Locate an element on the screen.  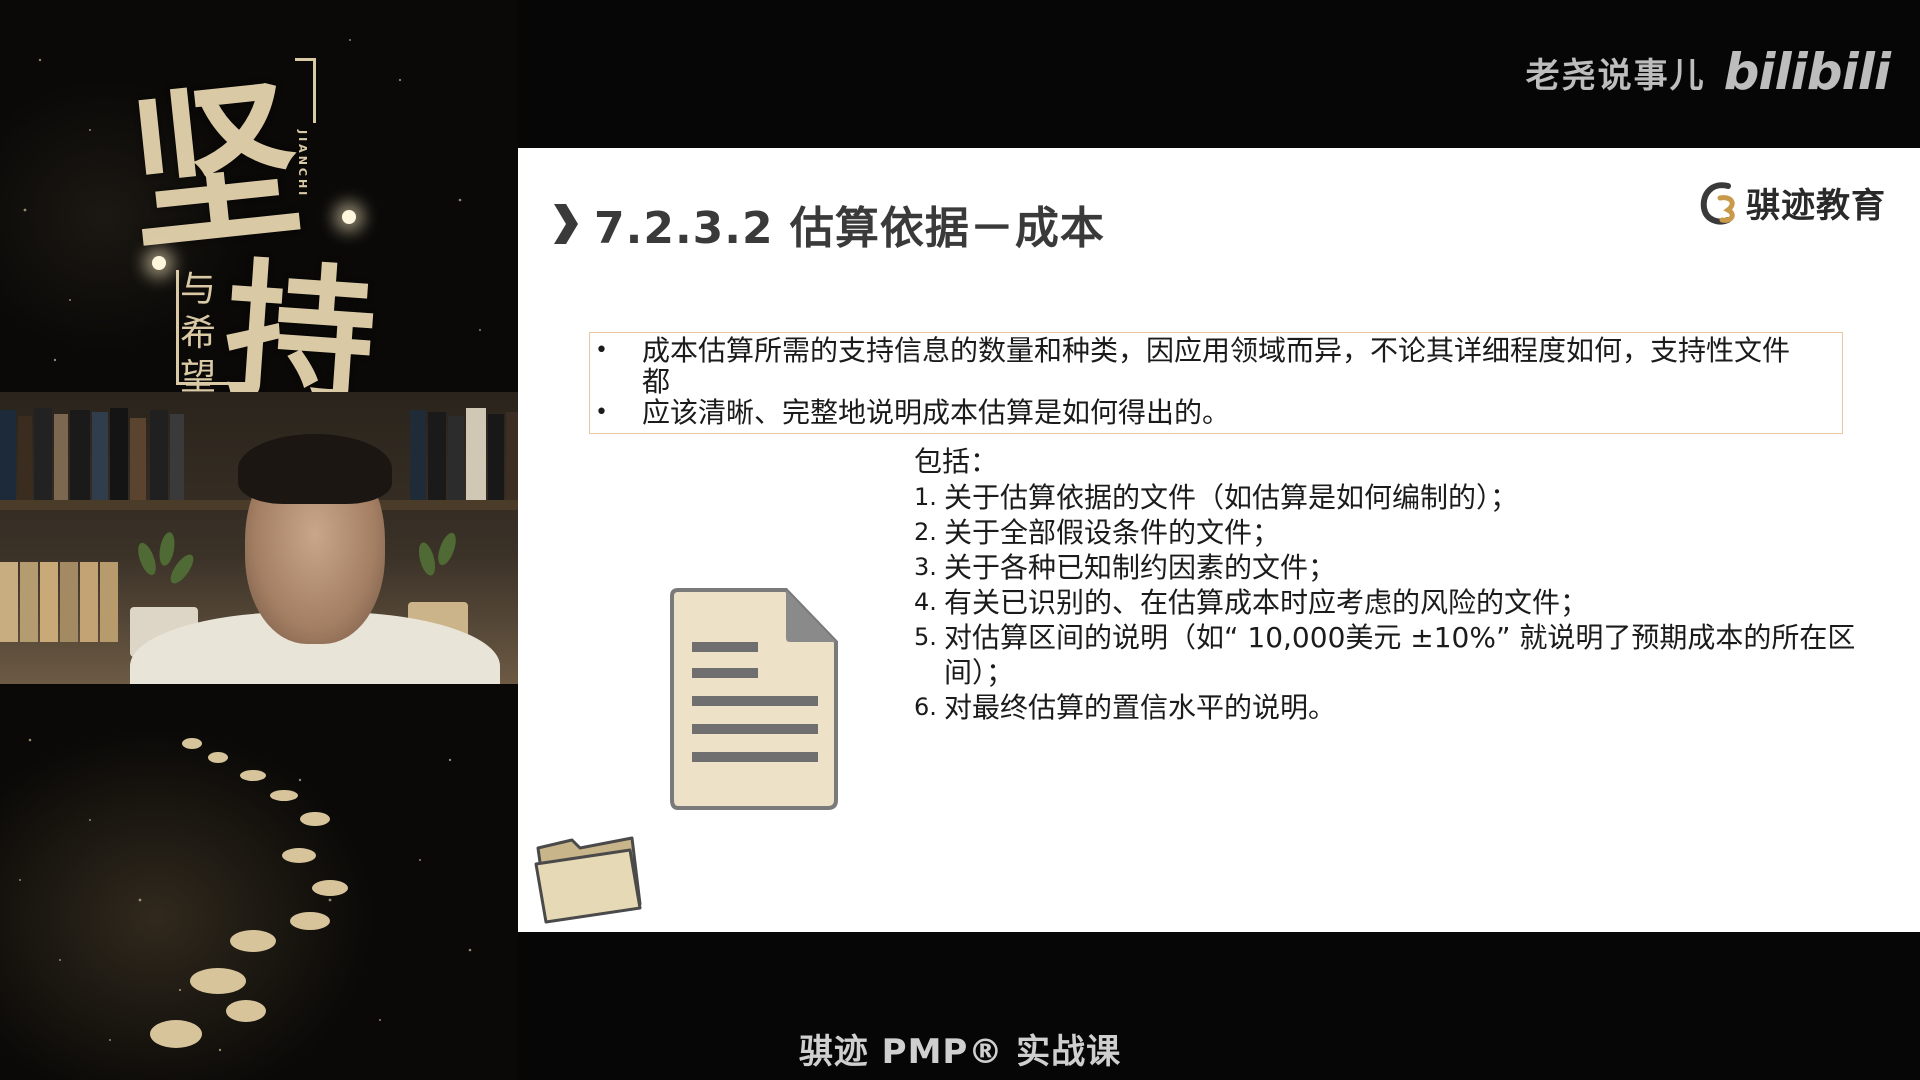
list-item-text: 有关已识别的、在估算成本时应考虑的风险的文件； is located at coordinates (1266, 602).